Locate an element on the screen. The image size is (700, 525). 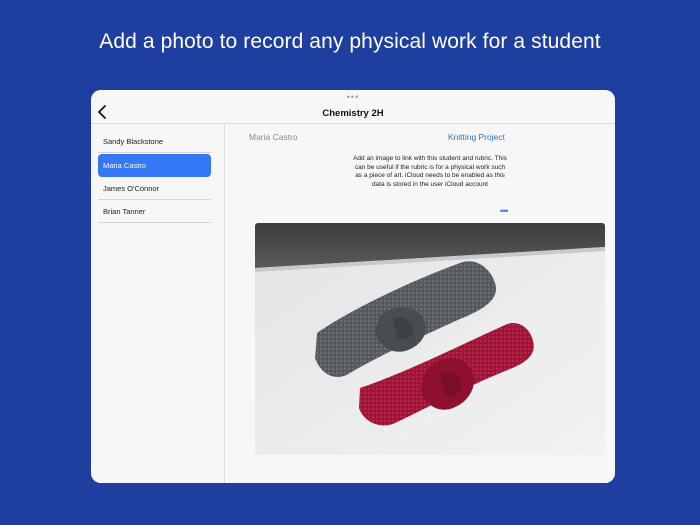
project-link: Knitting Project is located at coordinates (476, 137).